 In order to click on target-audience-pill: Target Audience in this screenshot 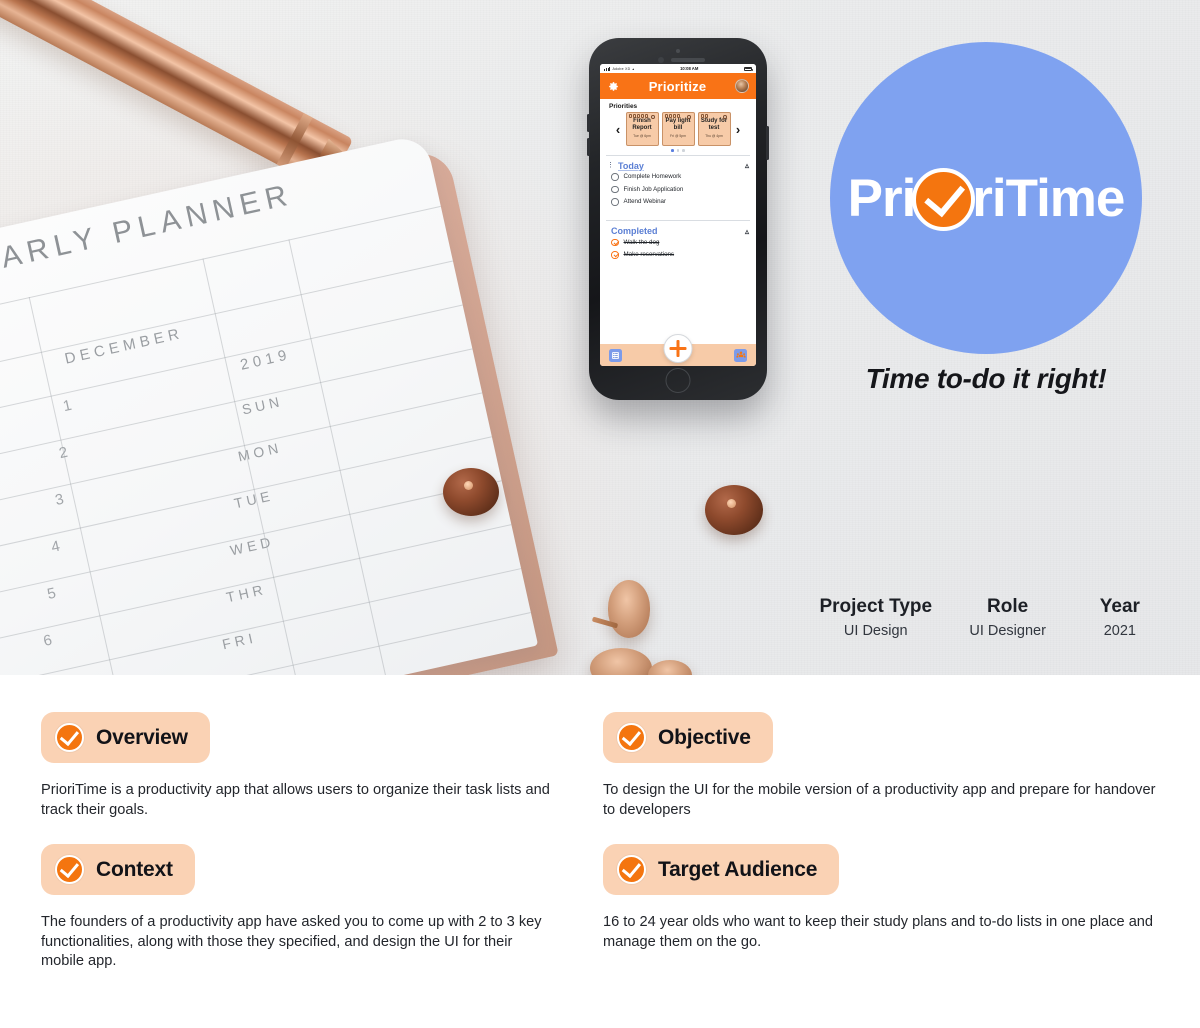, I will do `click(721, 869)`.